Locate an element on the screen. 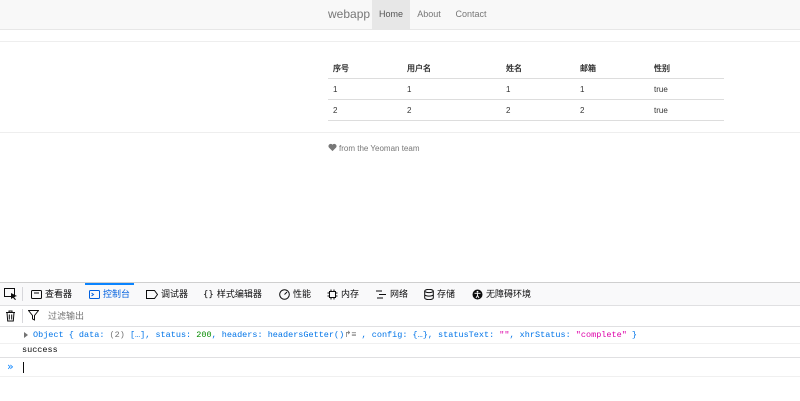 The width and height of the screenshot is (800, 401). tab-inspector: 查看器 is located at coordinates (51, 294).